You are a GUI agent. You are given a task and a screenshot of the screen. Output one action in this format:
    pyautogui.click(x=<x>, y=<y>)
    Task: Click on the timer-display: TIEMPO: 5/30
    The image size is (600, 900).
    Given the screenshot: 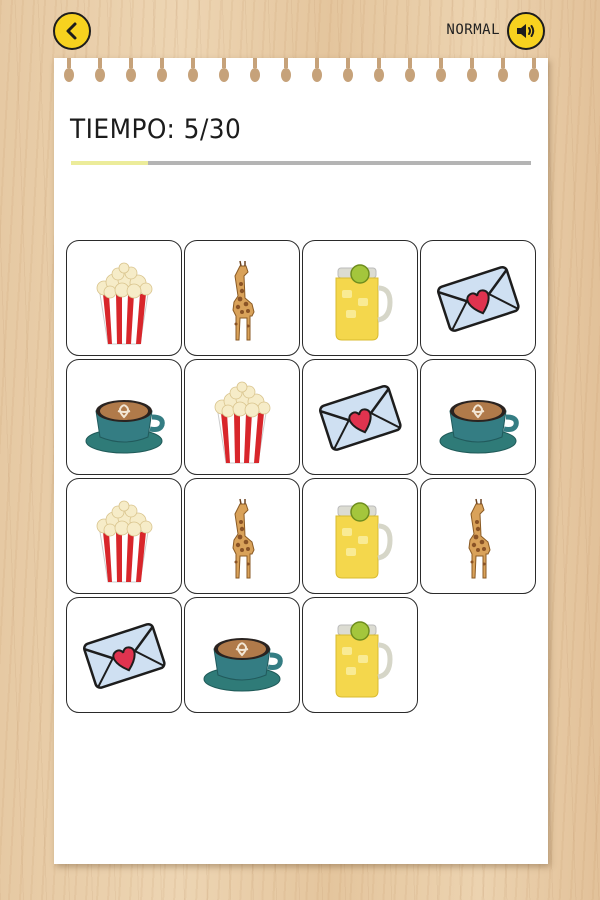 What is the action you would take?
    pyautogui.click(x=155, y=129)
    